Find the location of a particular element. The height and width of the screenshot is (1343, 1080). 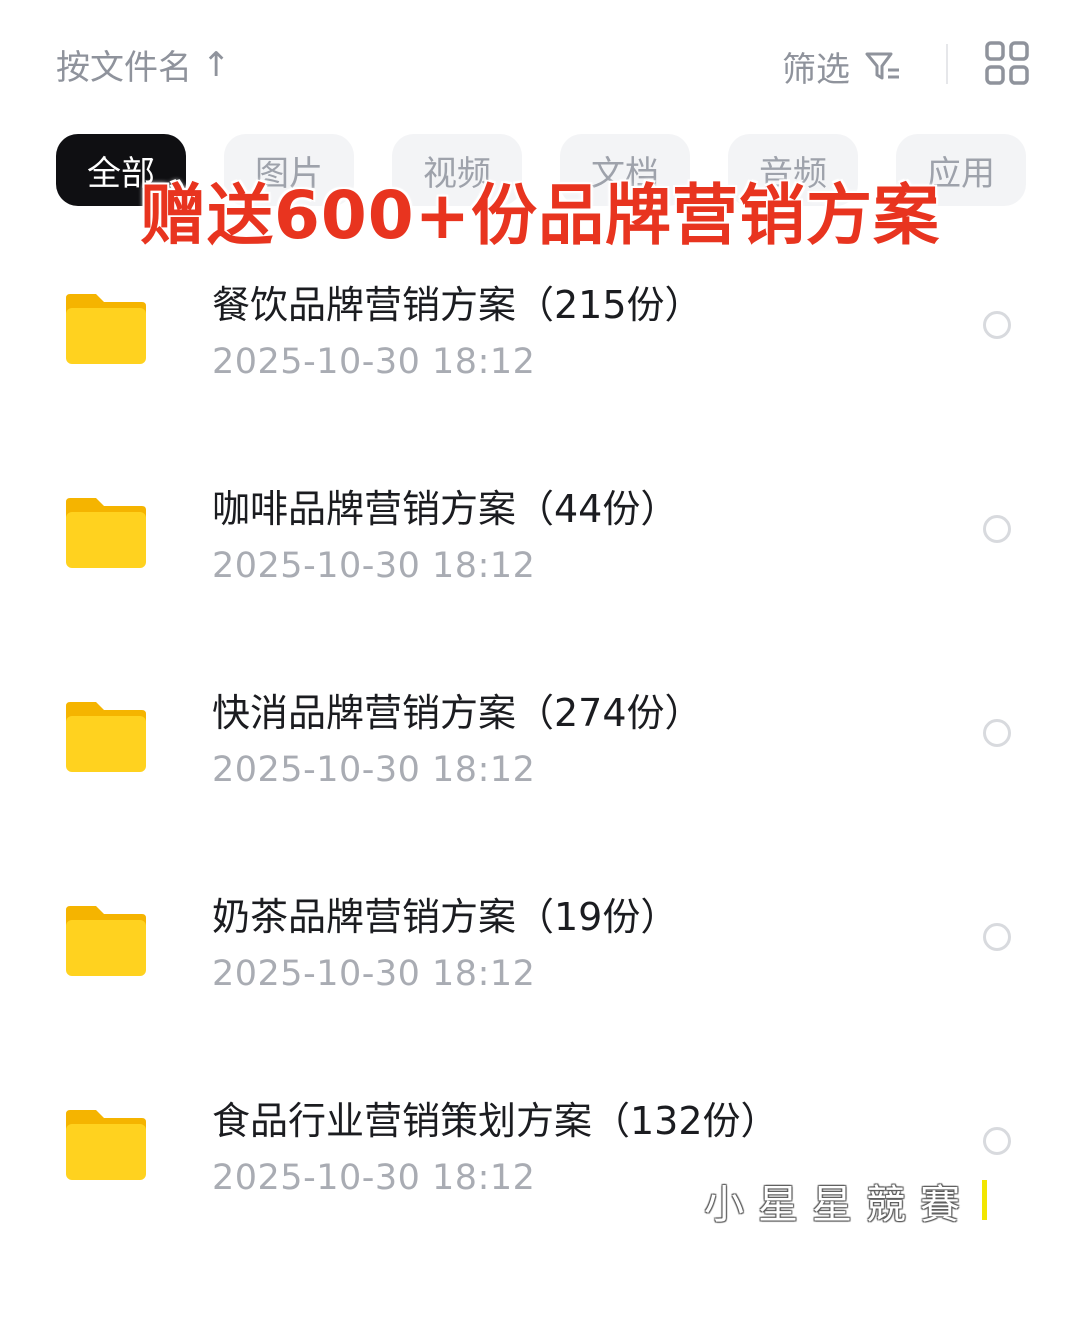

top-toolbar: 按文件名 ↑ 筛选 is located at coordinates (540, 60).